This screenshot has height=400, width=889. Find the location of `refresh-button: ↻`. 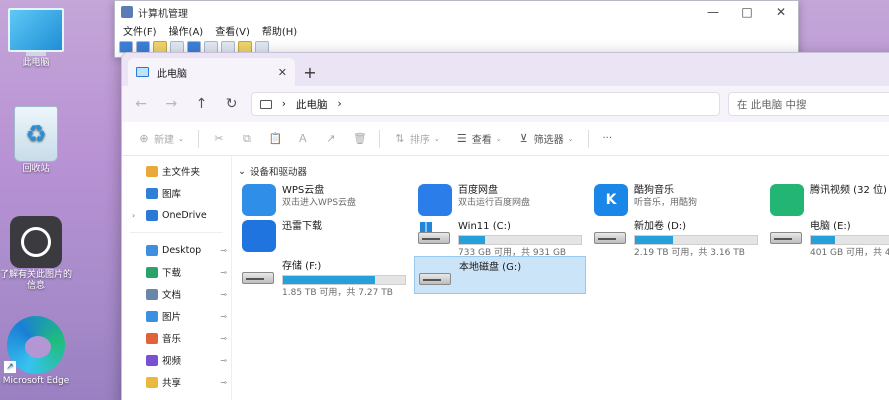

refresh-button: ↻ is located at coordinates (232, 104).